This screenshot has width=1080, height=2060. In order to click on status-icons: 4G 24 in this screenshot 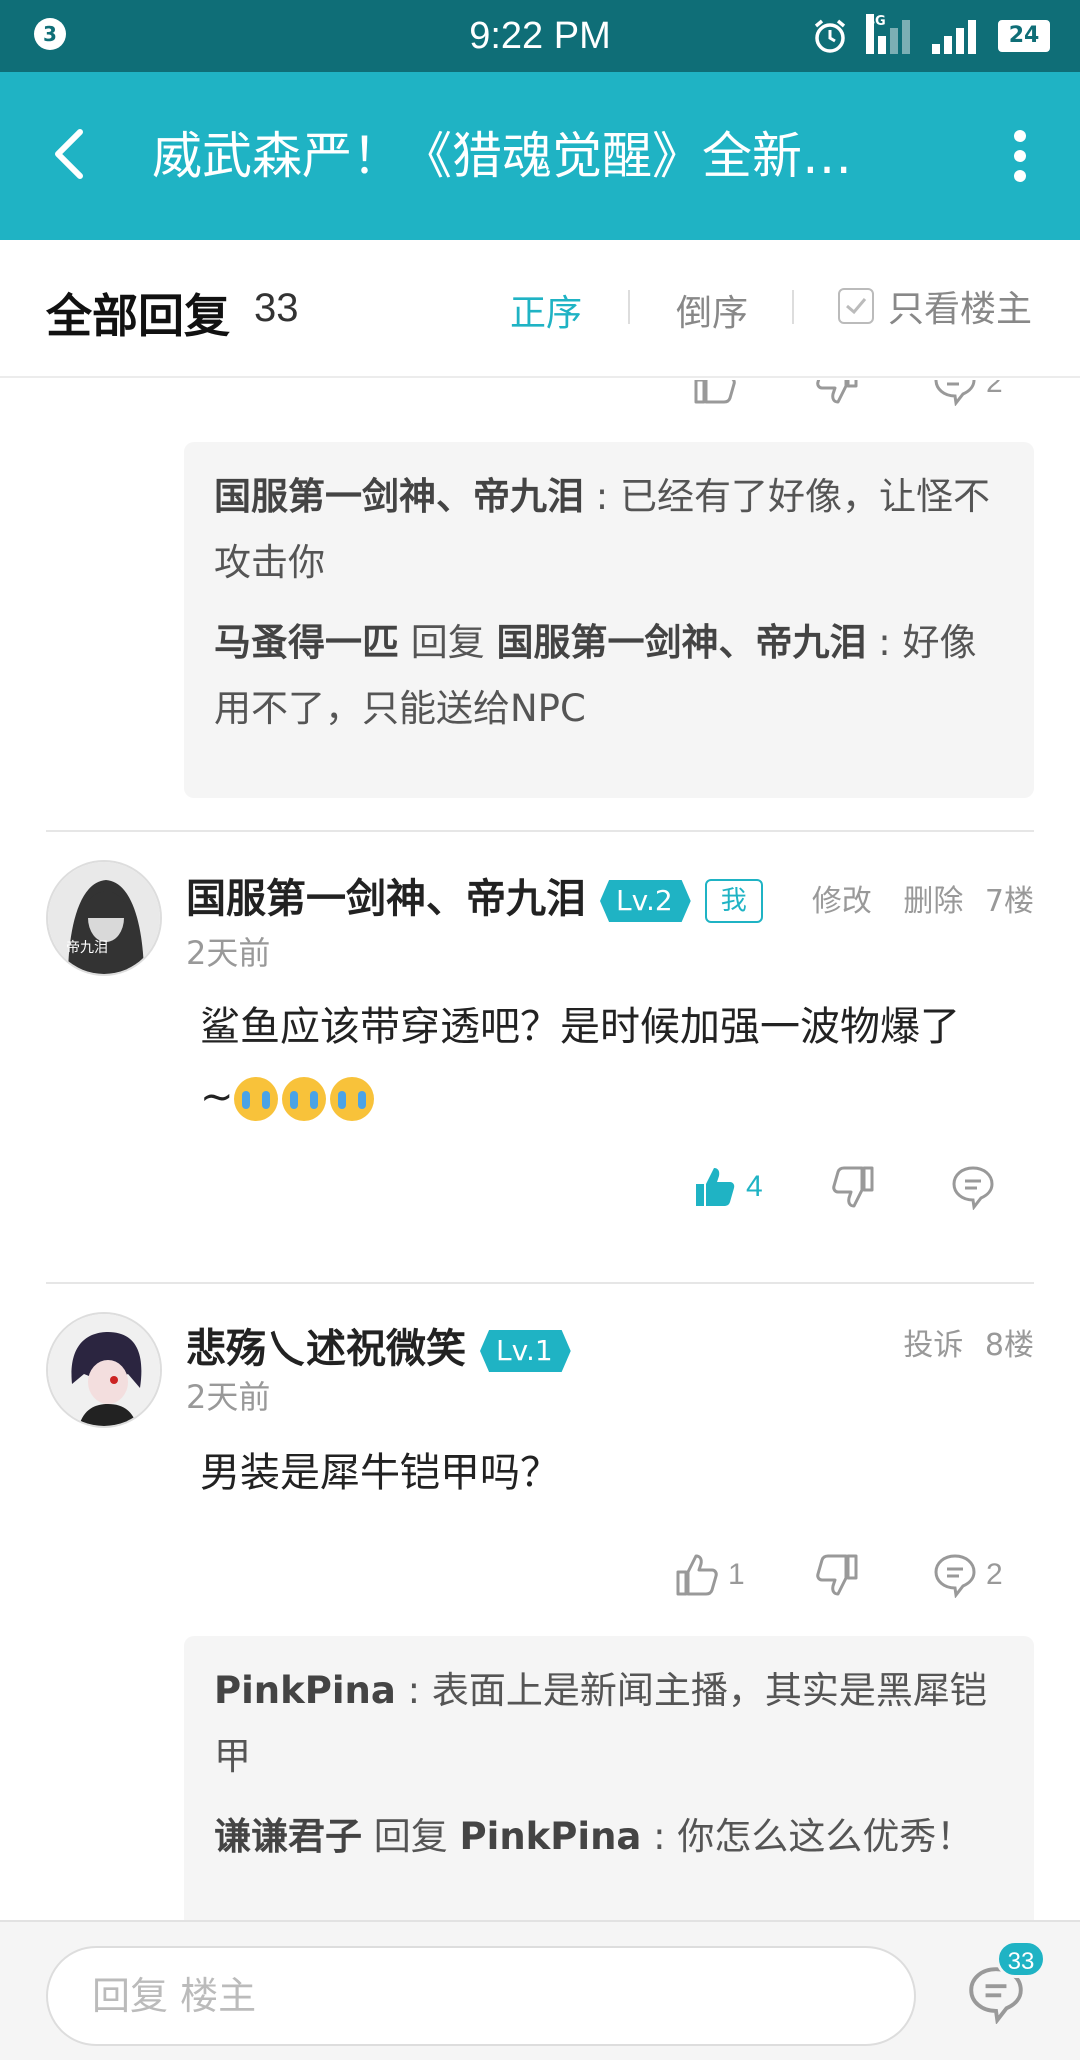, I will do `click(931, 36)`.